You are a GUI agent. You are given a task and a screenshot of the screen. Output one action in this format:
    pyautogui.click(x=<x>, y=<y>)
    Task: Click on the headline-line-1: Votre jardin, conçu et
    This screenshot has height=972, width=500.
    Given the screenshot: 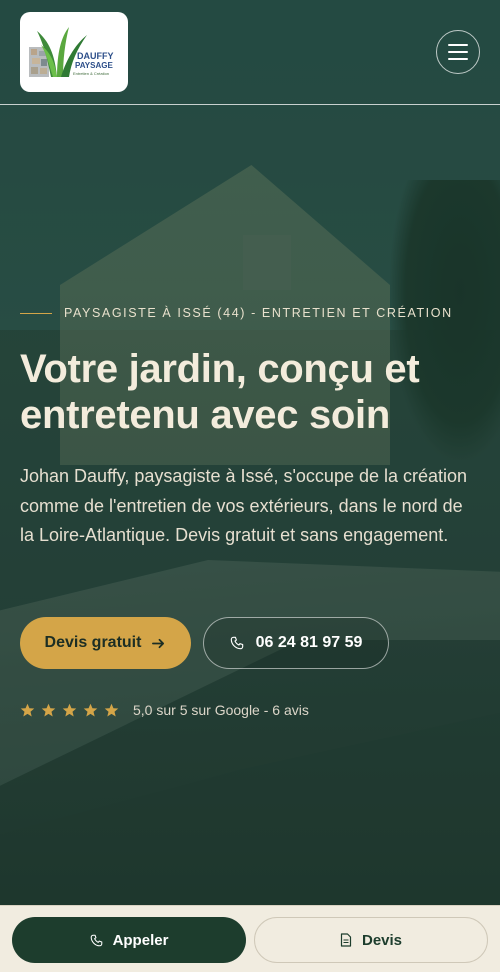 What is the action you would take?
    pyautogui.click(x=220, y=369)
    